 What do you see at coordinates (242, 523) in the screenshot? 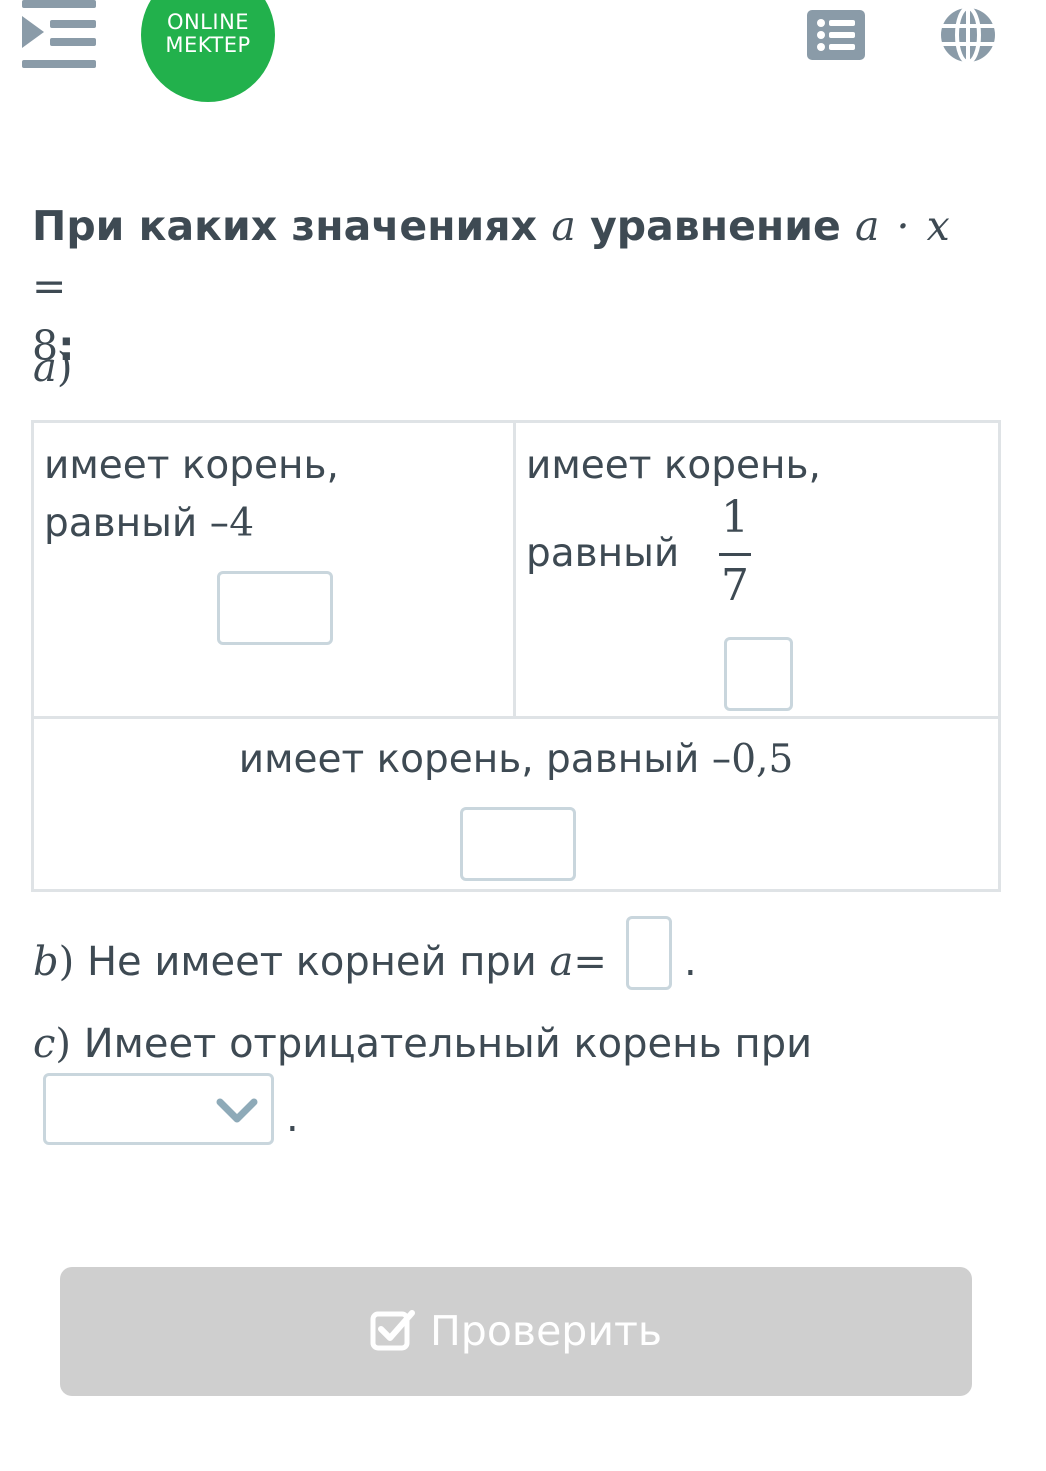
I see `cell-1-line2-num: 4` at bounding box center [242, 523].